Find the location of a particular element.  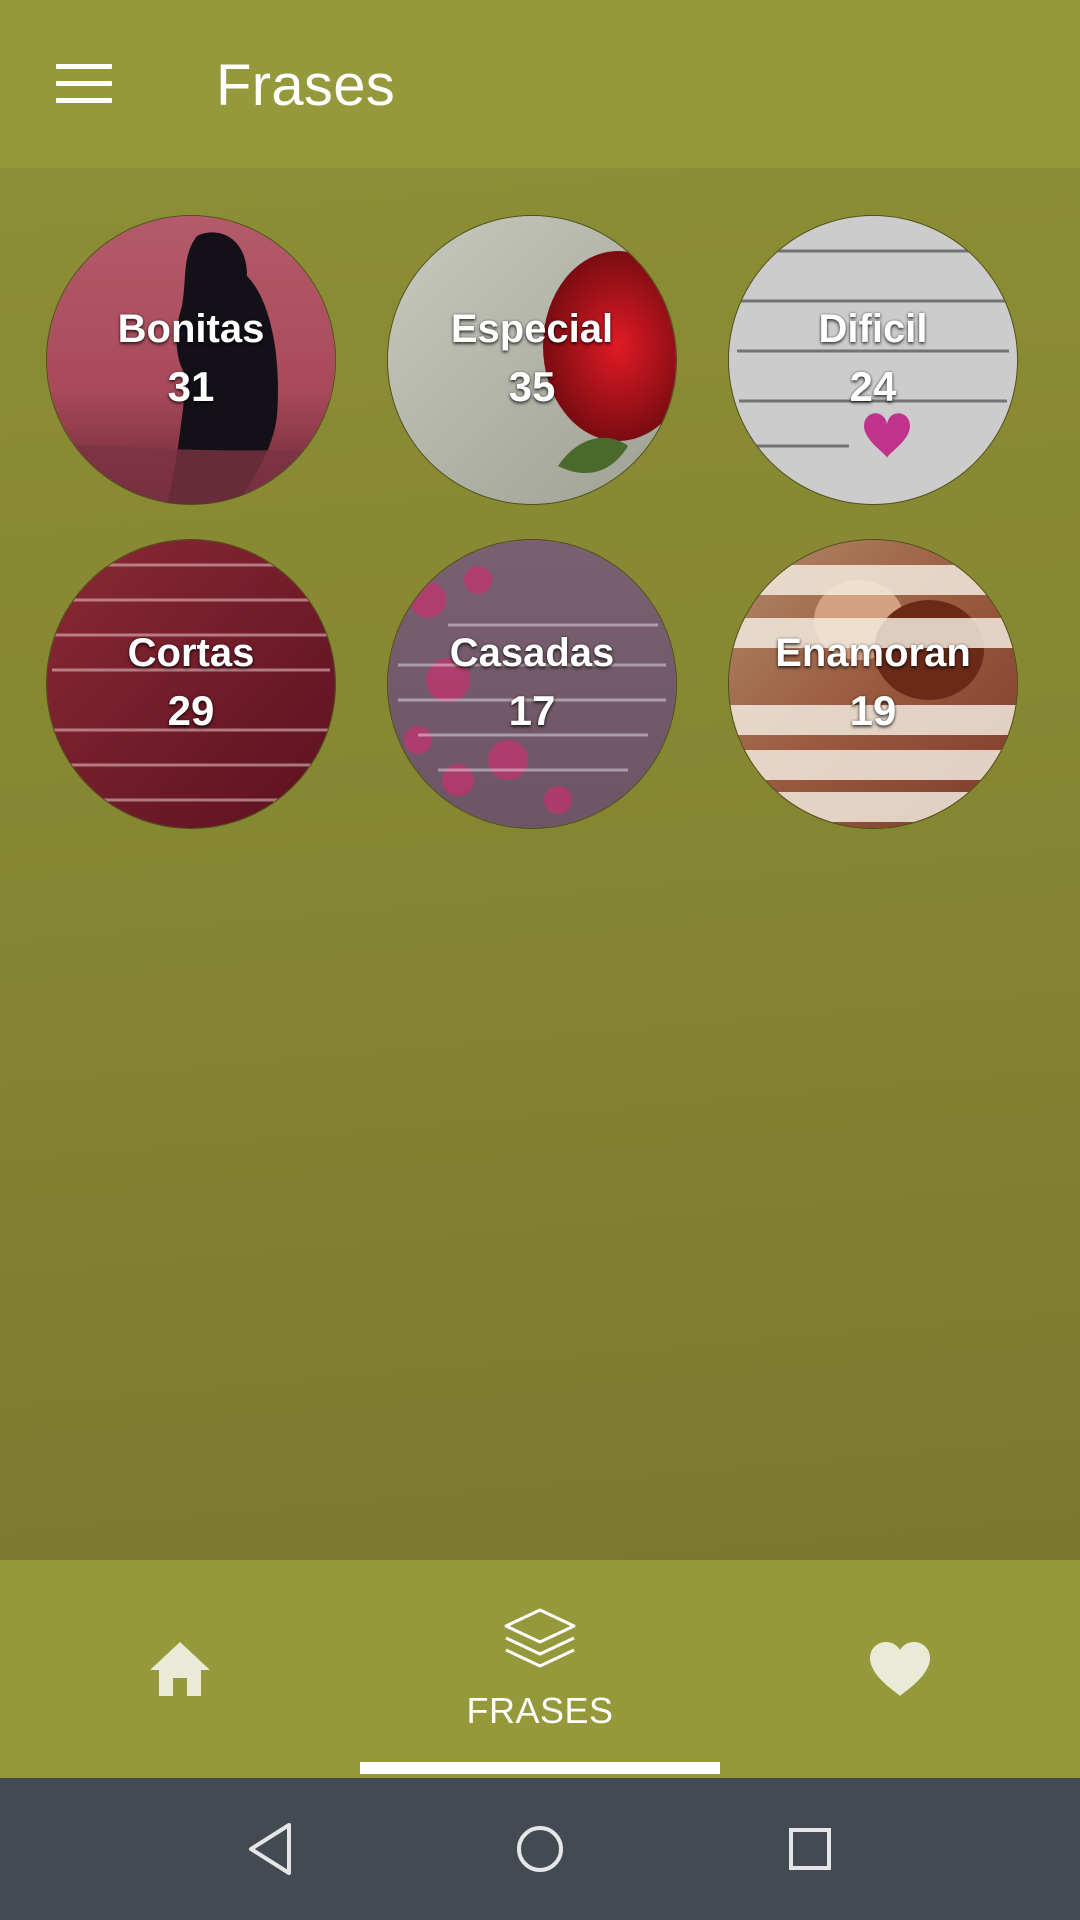

tab-frases: FRASES is located at coordinates (540, 1669).